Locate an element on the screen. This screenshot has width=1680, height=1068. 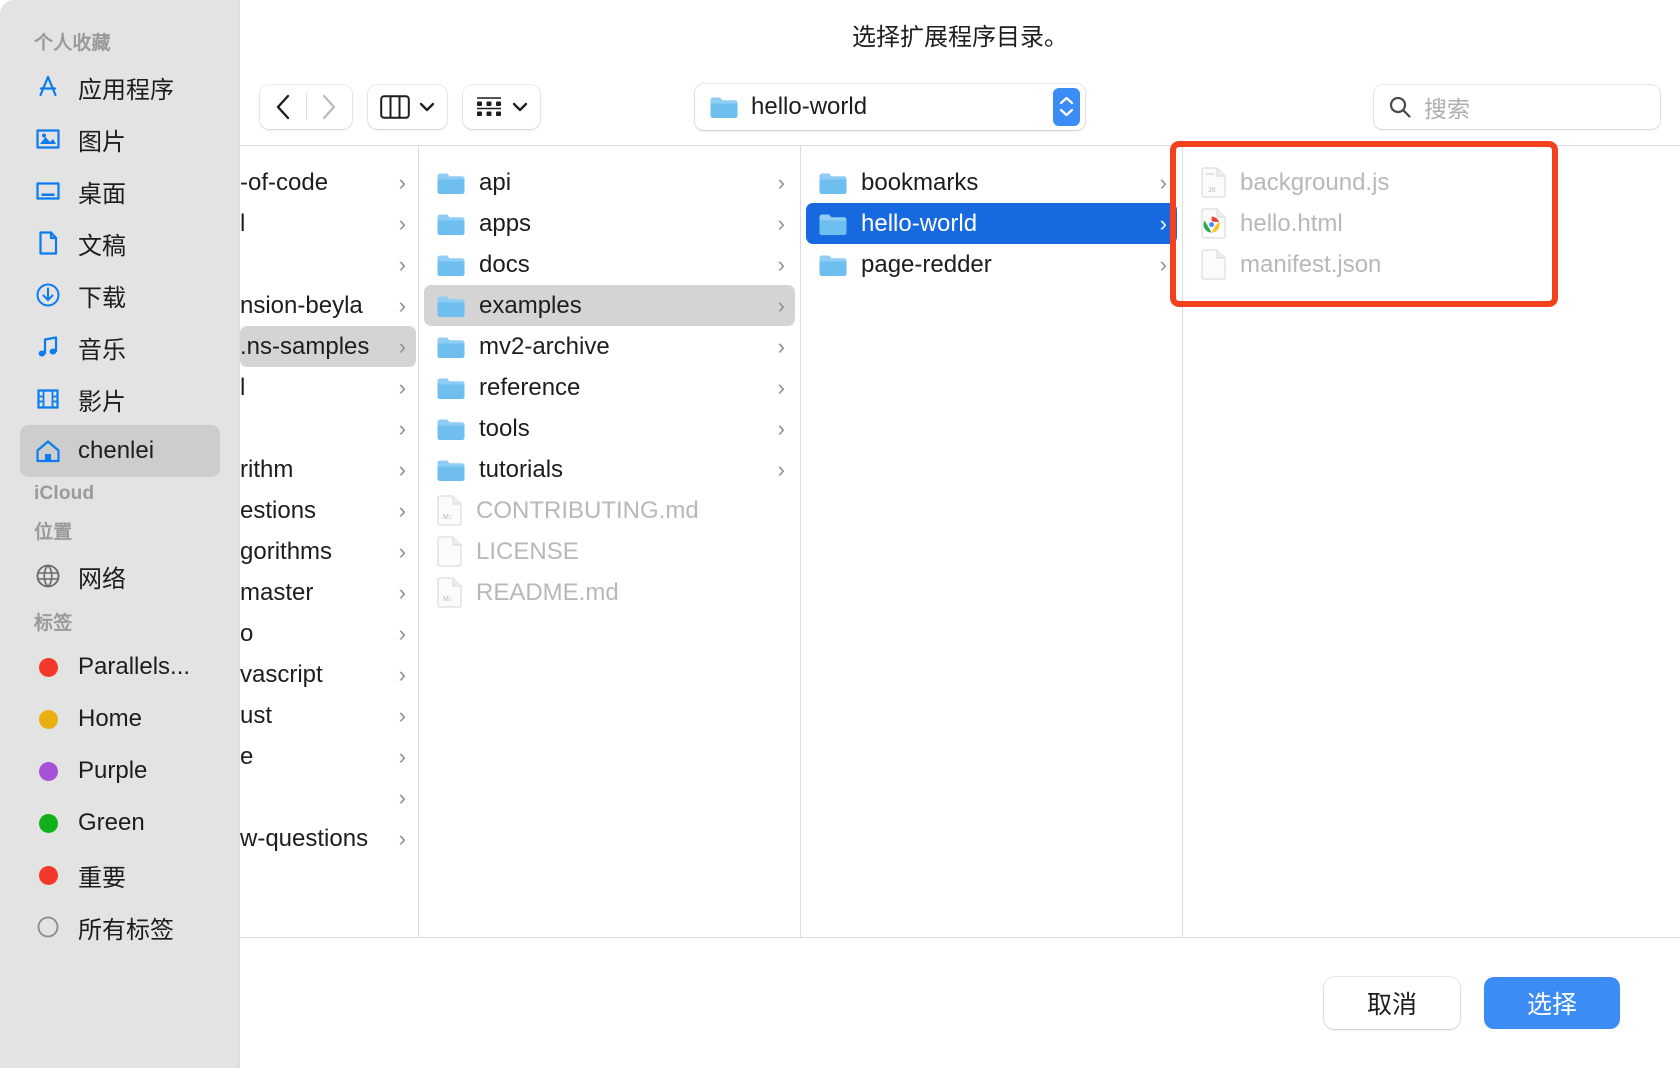
sidebar-item-: 所有标签 is located at coordinates (120, 927).